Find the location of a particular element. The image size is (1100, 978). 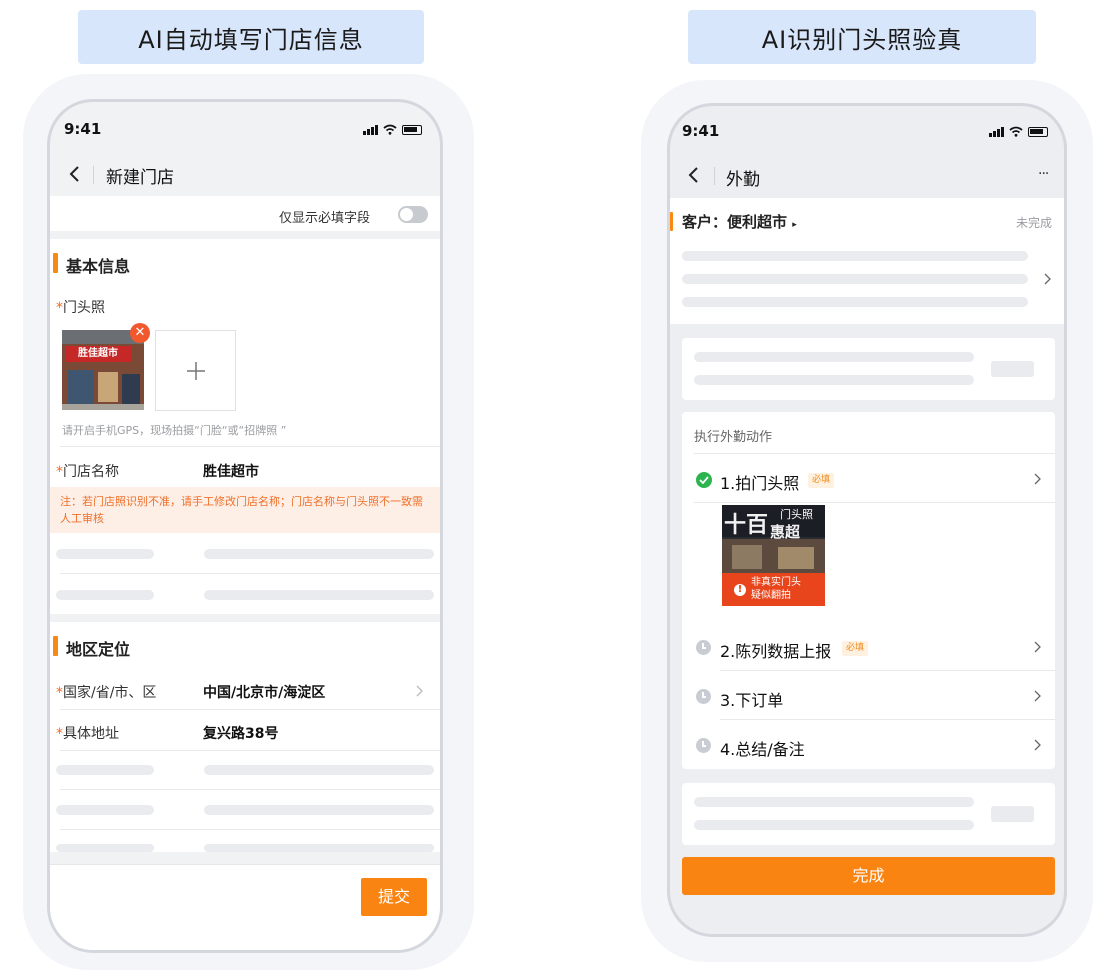

plus-icon is located at coordinates (196, 371).